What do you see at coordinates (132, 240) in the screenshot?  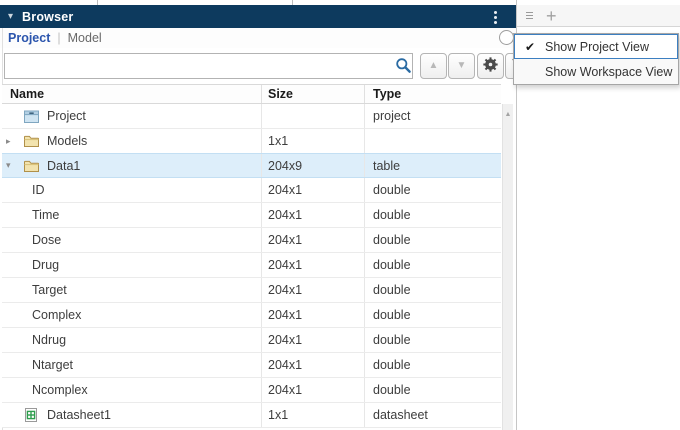 I see `name-cell: Dose` at bounding box center [132, 240].